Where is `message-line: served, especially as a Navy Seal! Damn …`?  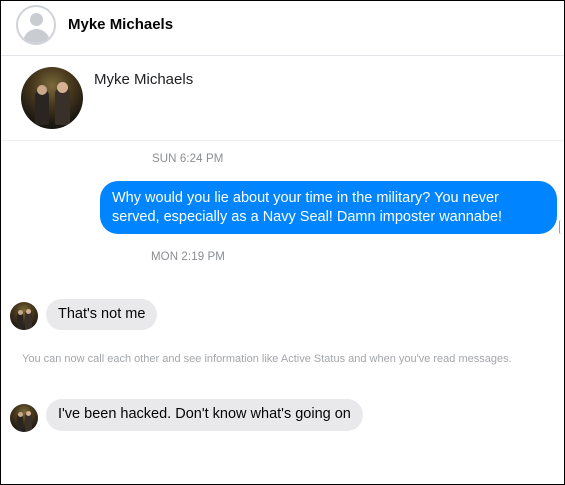 message-line: served, especially as a Navy Seal! Damn … is located at coordinates (307, 217).